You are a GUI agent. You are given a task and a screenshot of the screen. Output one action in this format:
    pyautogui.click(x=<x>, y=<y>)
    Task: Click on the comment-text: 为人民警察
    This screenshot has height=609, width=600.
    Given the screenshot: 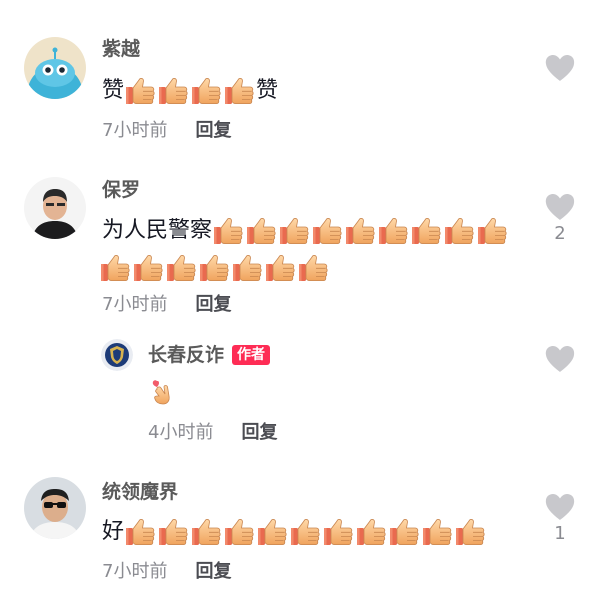 What is the action you would take?
    pyautogui.click(x=305, y=249)
    